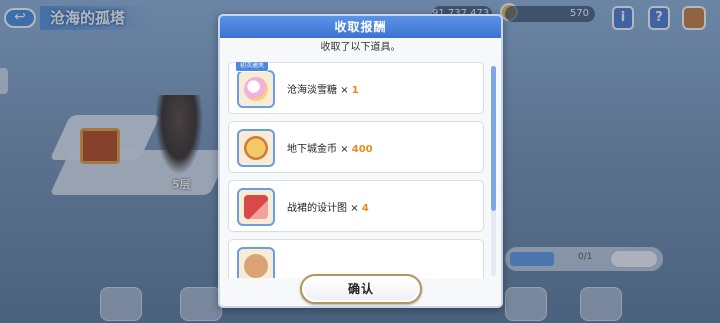 This screenshot has height=323, width=720. Describe the element at coordinates (362, 149) in the screenshot. I see `item-quantity: 400` at that location.